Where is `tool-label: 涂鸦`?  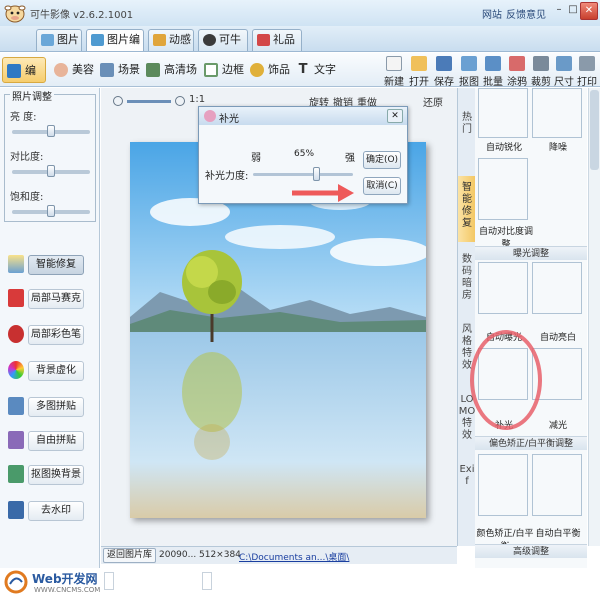 tool-label: 涂鸦 is located at coordinates (517, 82).